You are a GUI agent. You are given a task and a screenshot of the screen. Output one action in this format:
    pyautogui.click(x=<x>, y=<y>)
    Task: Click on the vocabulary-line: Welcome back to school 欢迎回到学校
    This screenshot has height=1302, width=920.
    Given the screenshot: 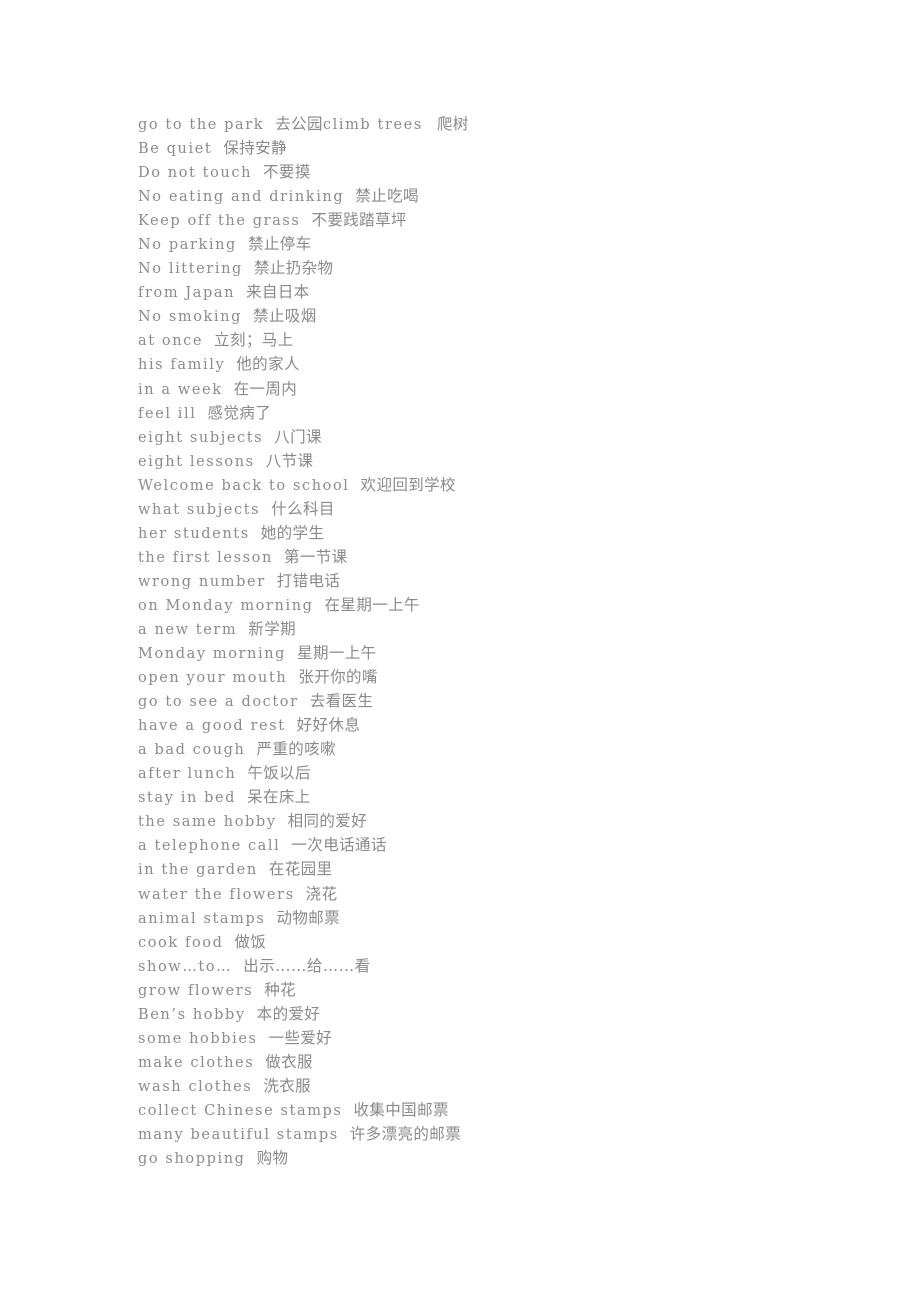 What is the action you would take?
    pyautogui.click(x=488, y=485)
    